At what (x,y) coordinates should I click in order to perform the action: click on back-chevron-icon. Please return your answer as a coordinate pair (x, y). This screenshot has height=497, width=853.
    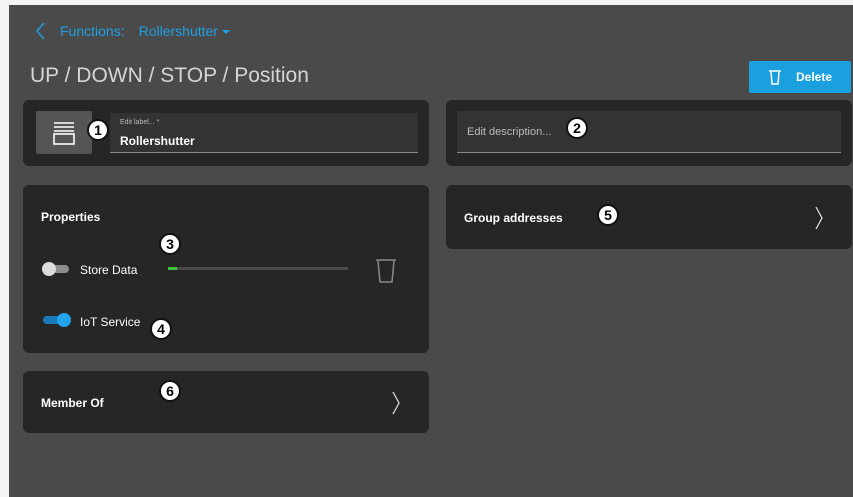
    Looking at the image, I should click on (40, 31).